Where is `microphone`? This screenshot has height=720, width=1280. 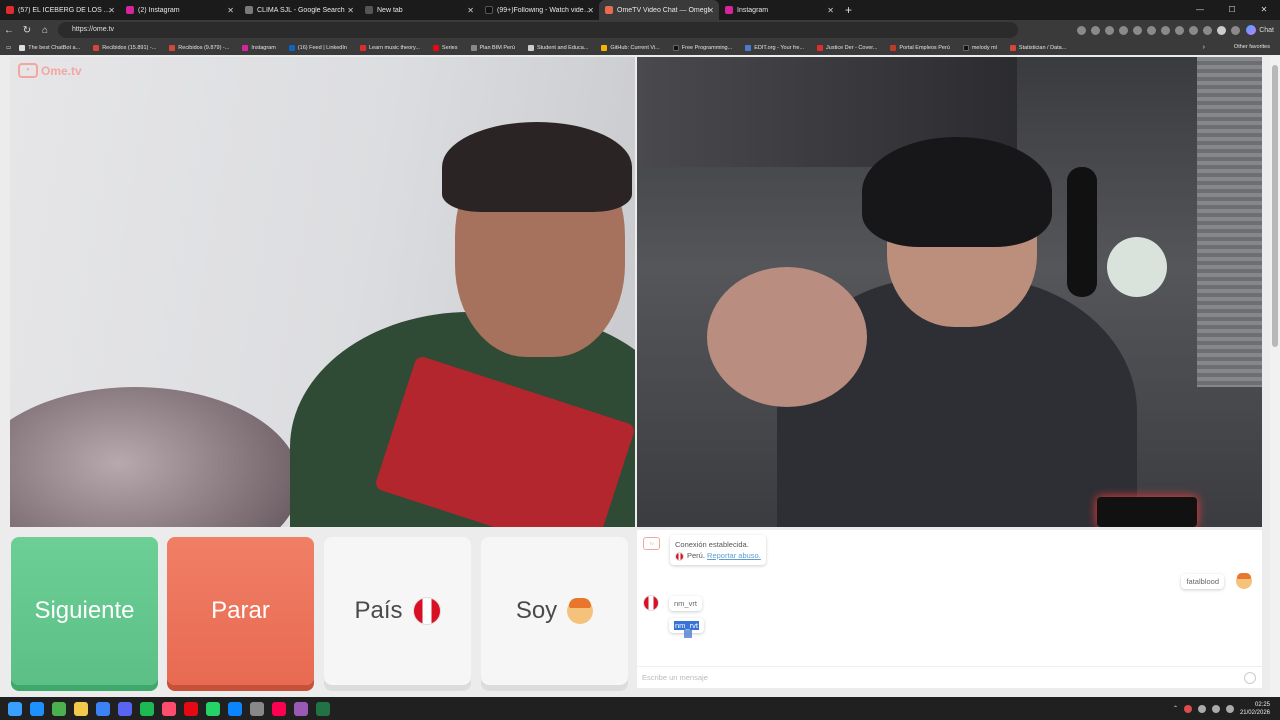
microphone is located at coordinates (1082, 232).